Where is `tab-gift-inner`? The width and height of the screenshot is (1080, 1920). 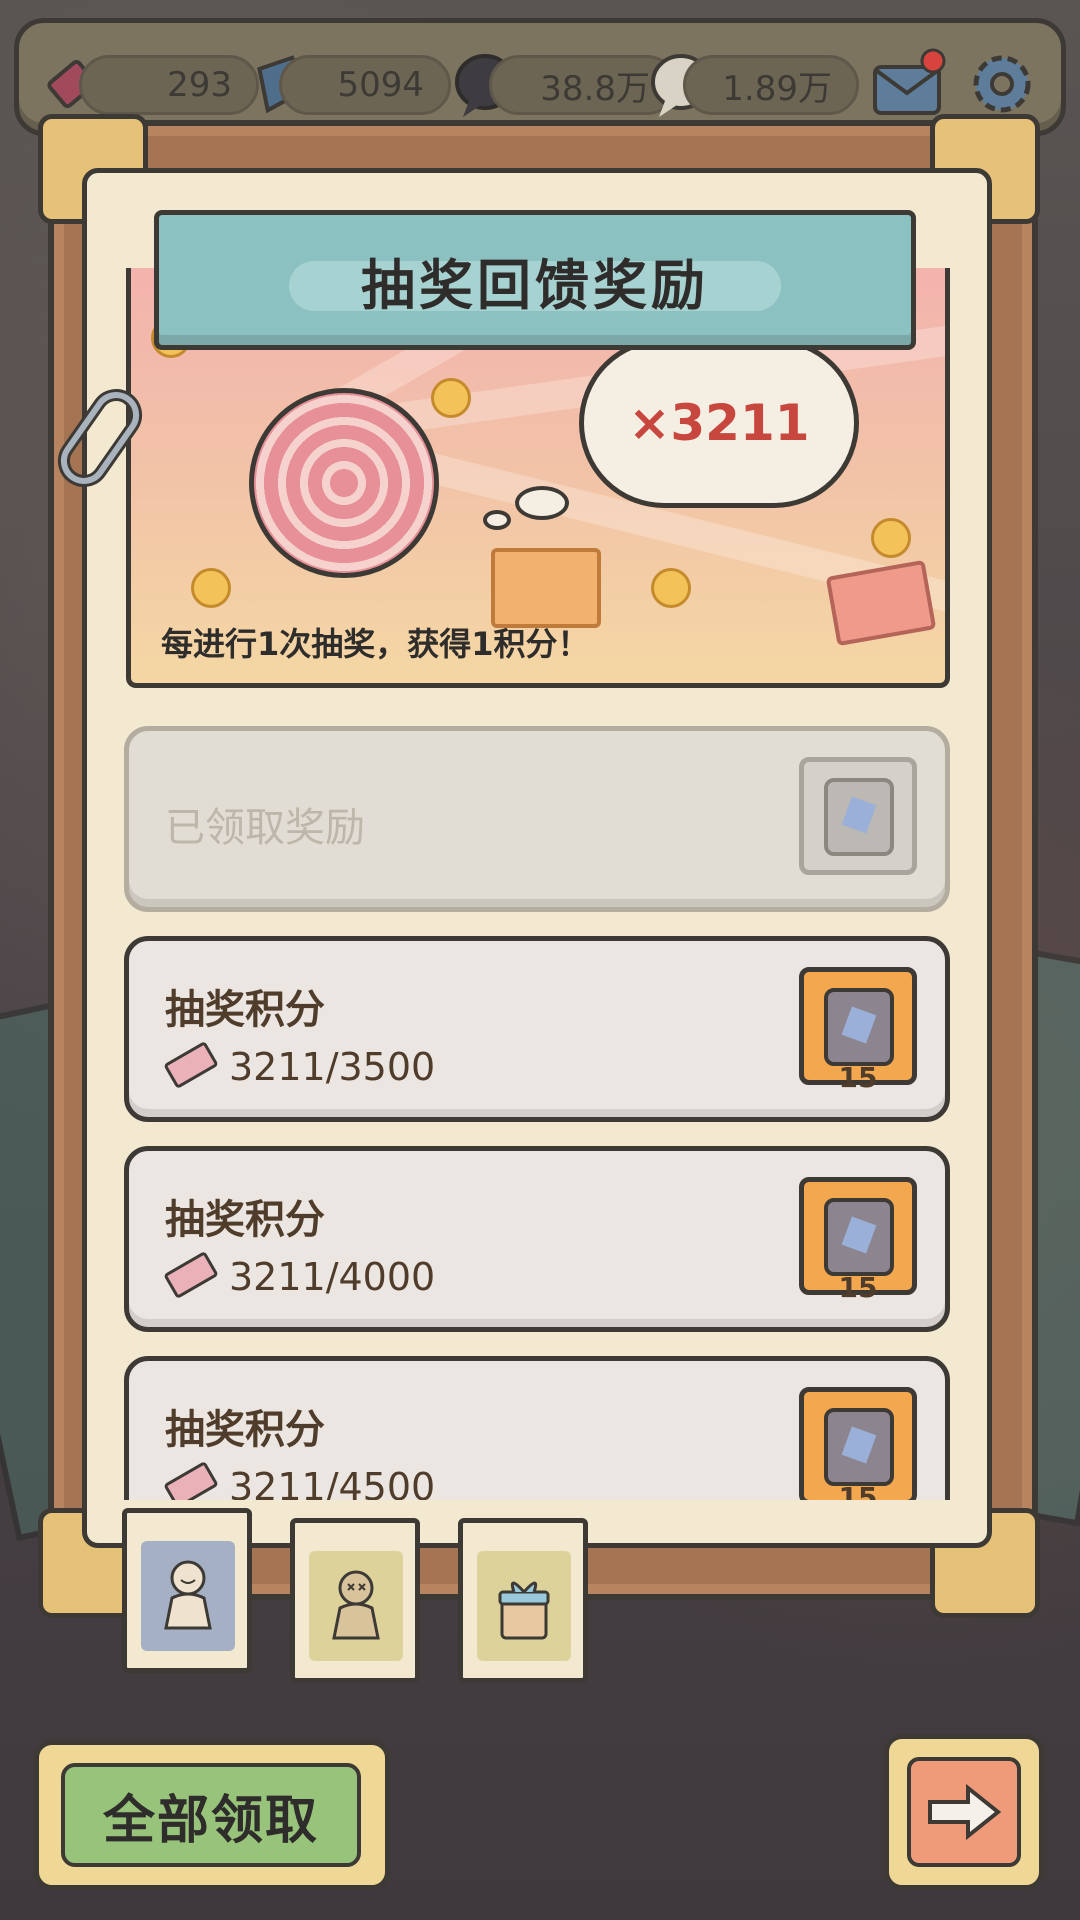 tab-gift-inner is located at coordinates (524, 1606).